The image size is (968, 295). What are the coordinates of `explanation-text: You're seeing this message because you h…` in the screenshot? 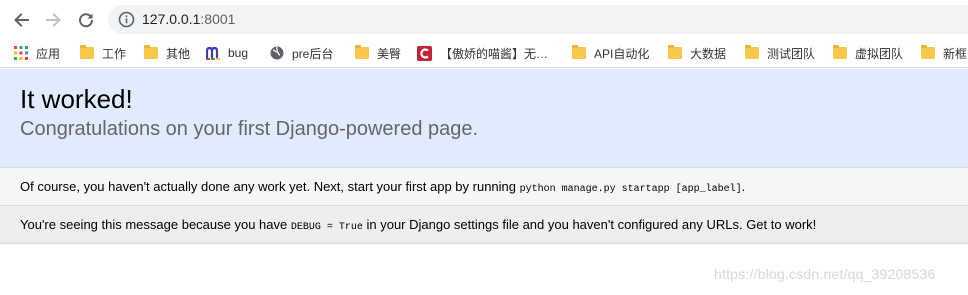 It's located at (155, 224).